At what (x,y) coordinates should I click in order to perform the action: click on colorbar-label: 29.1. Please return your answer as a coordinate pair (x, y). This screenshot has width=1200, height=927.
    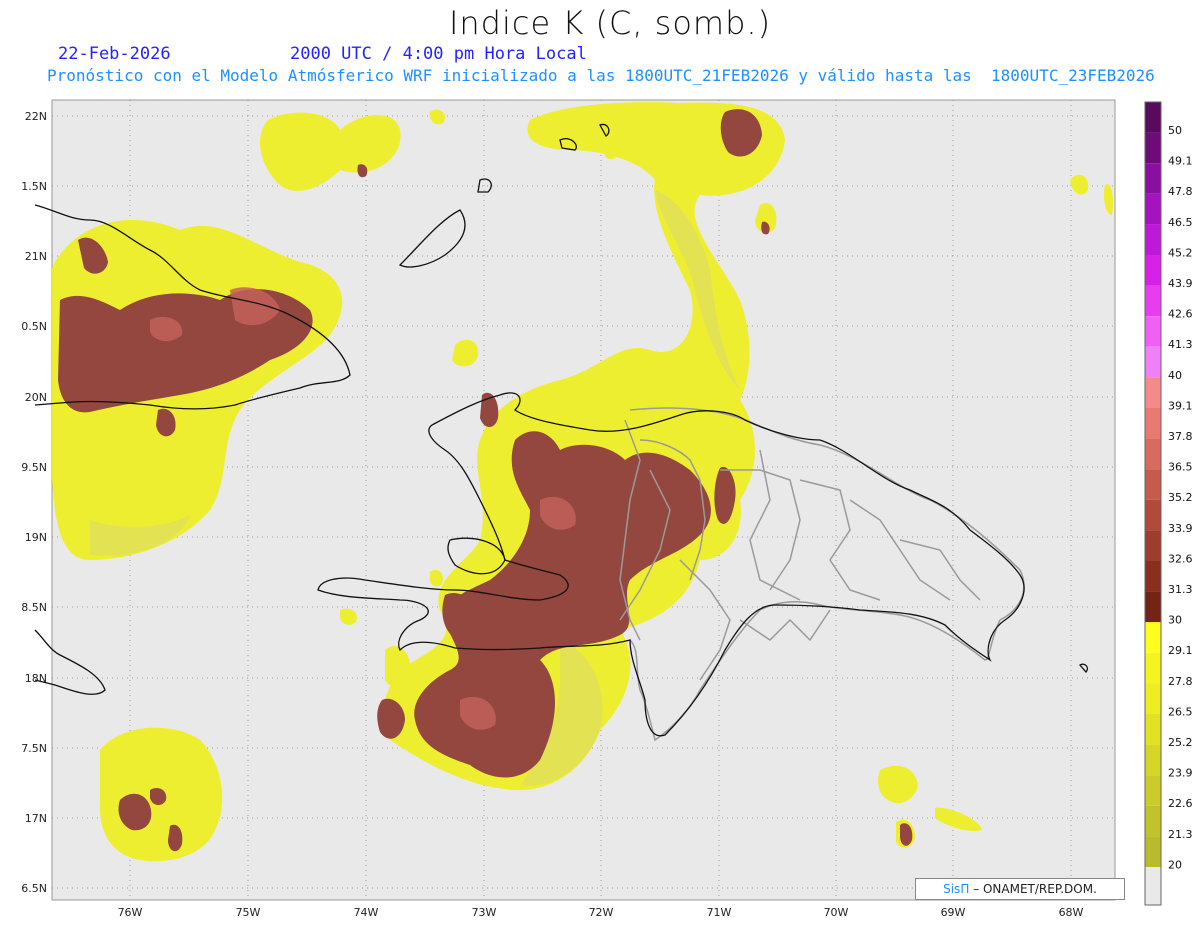
    Looking at the image, I should click on (1180, 650).